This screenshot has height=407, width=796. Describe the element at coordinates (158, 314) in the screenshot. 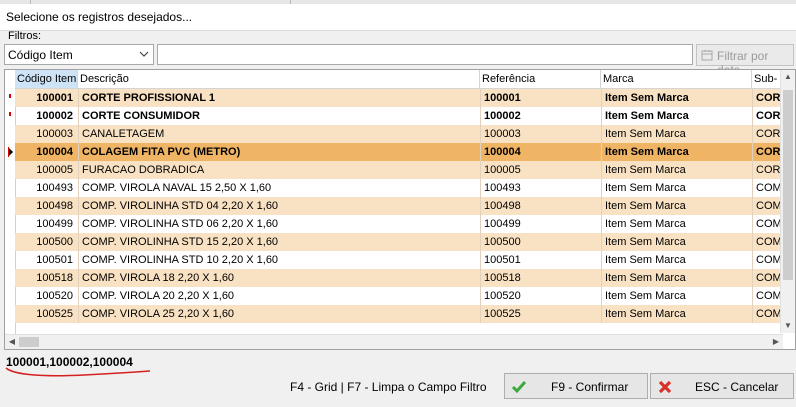

I see `cell-descricao: COMP. VIROLA 25 2,20 X 1,60` at that location.